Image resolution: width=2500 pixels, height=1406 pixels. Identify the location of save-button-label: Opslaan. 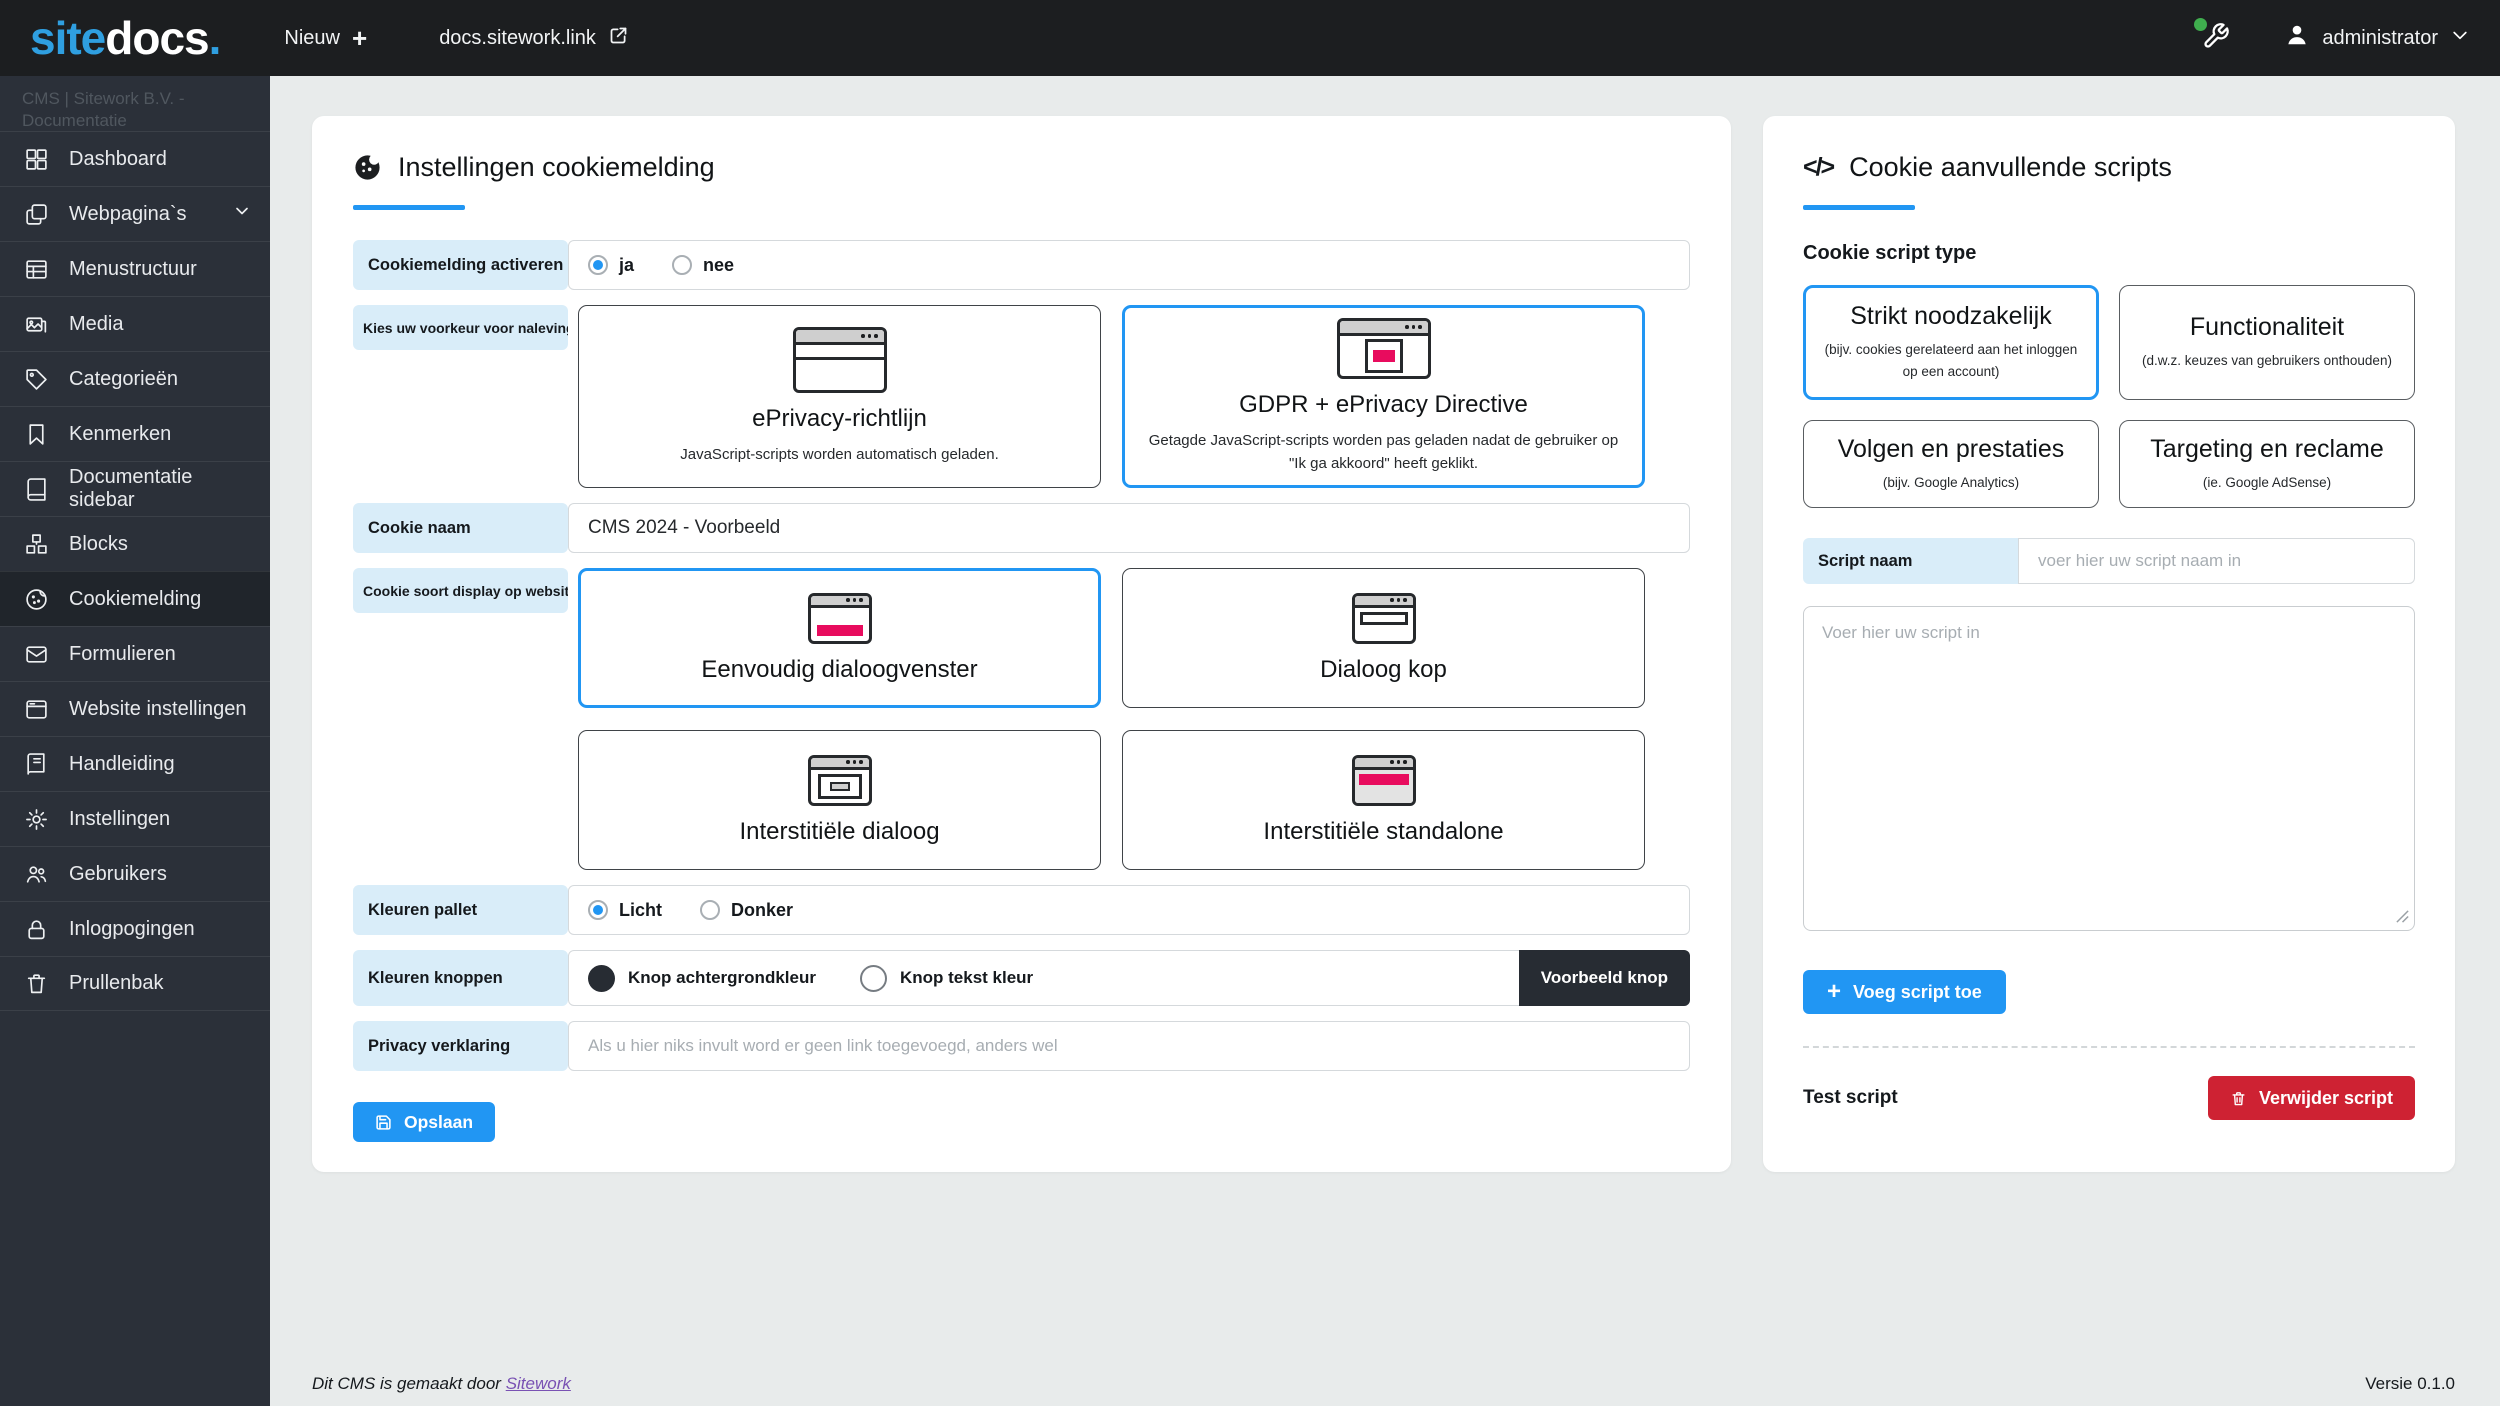
(439, 1121).